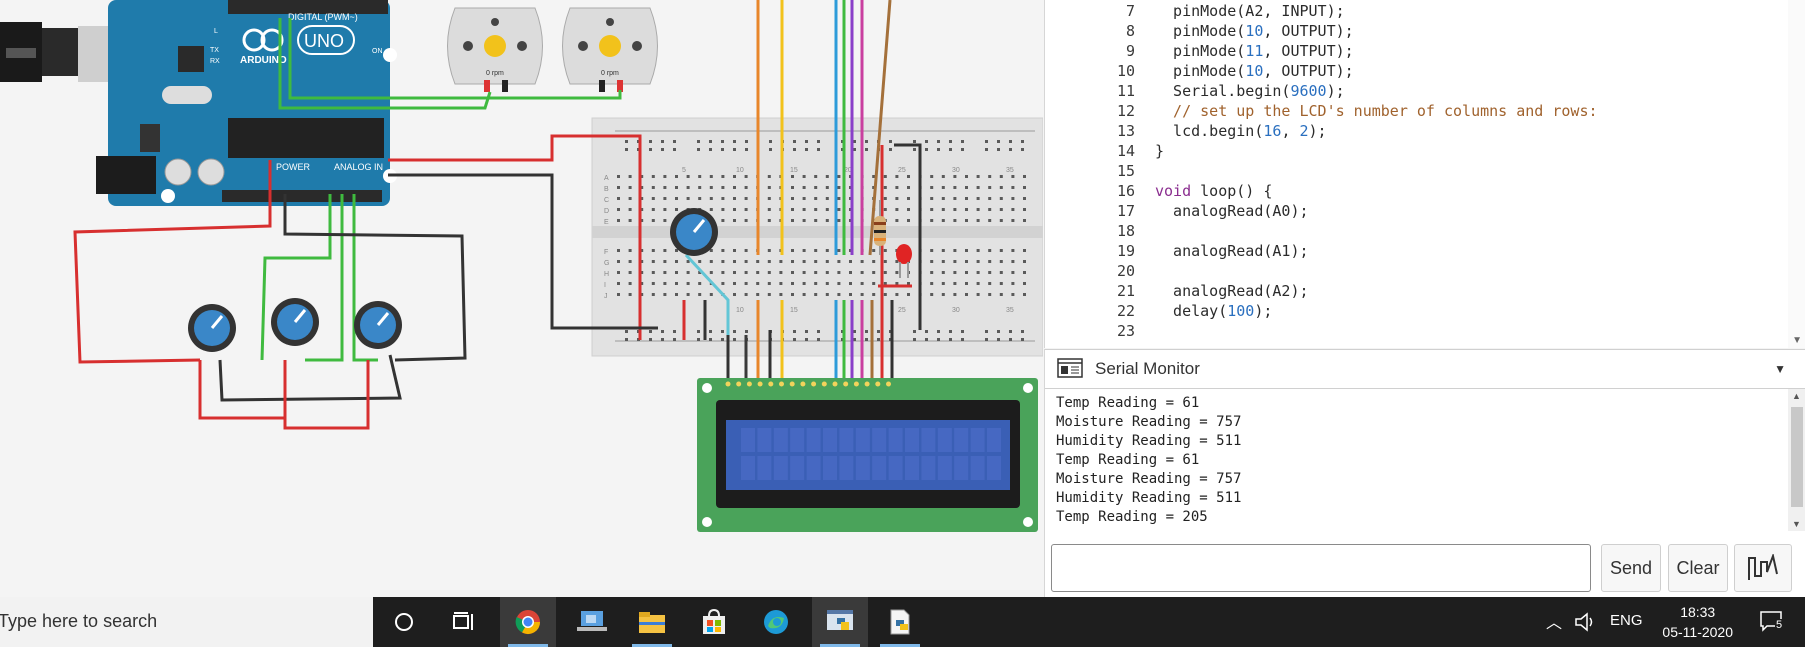 The image size is (1805, 647). I want to click on graph-button, so click(1763, 568).